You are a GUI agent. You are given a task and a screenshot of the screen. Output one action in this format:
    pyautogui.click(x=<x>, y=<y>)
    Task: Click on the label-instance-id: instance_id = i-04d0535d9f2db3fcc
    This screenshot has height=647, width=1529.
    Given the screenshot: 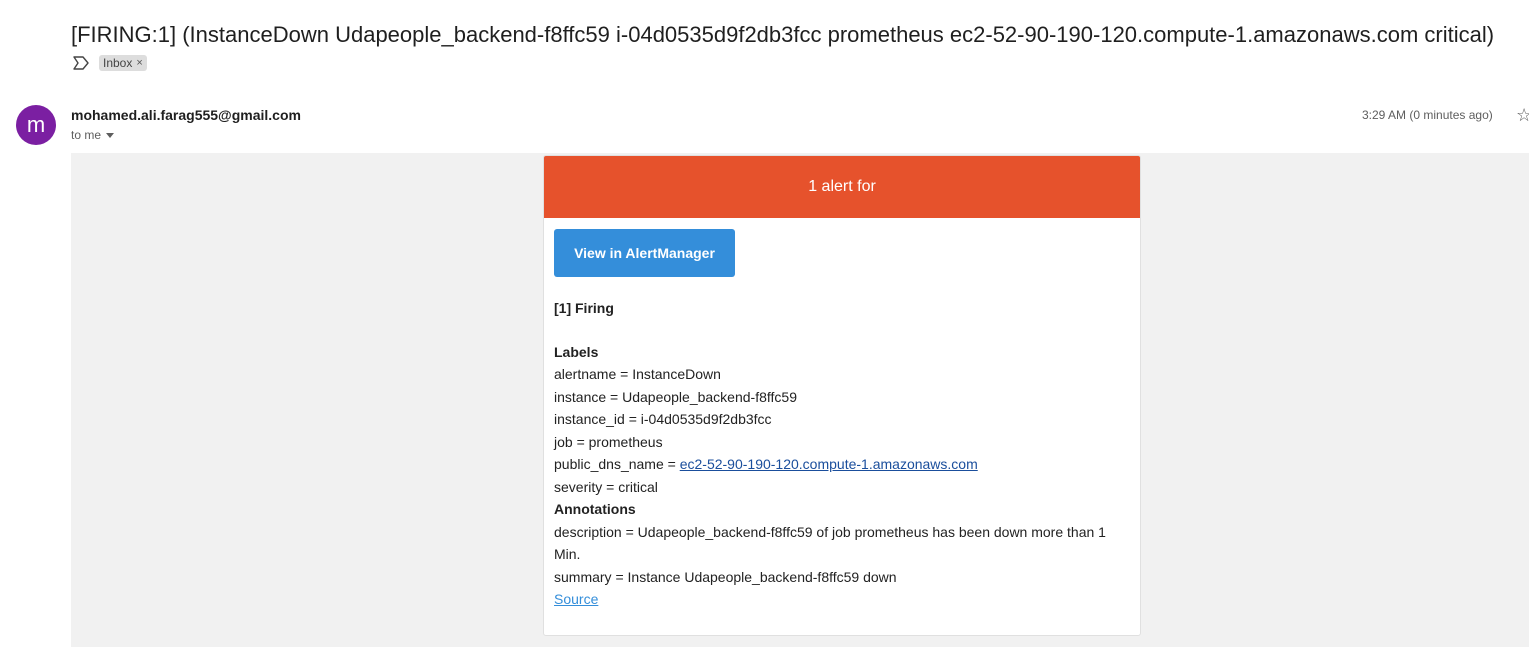 What is the action you would take?
    pyautogui.click(x=663, y=419)
    